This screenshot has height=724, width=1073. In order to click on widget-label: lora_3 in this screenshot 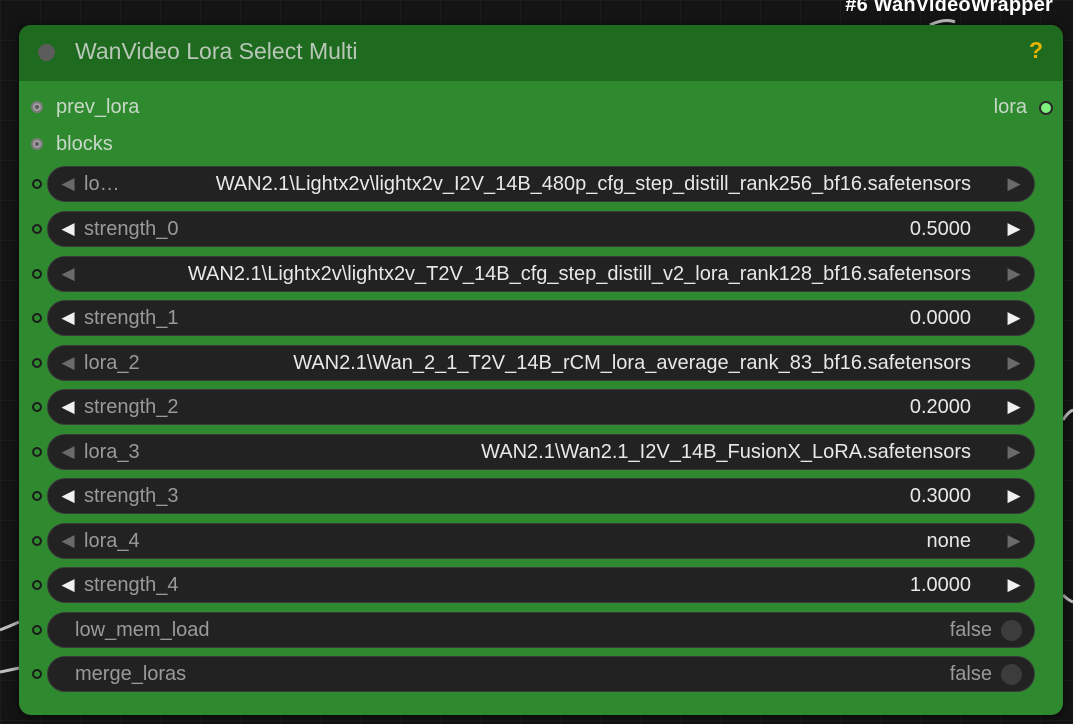, I will do `click(112, 452)`.